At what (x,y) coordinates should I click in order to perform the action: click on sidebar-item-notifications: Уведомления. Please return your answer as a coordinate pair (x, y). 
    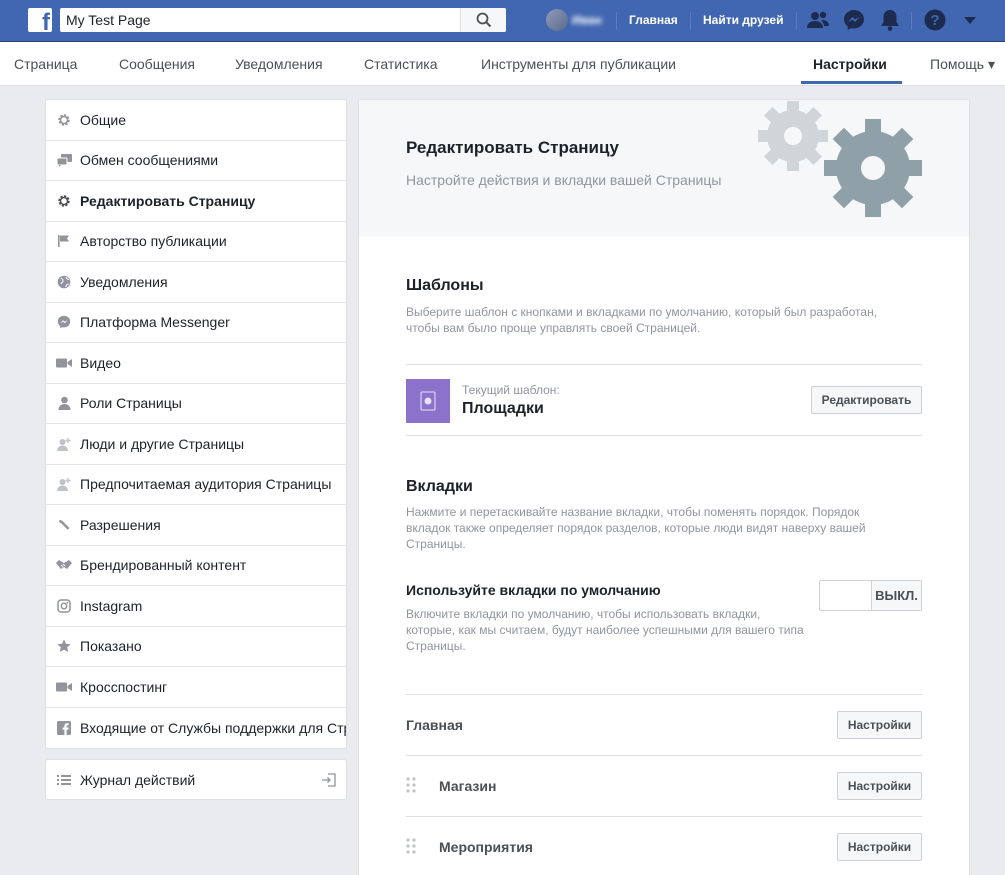
    Looking at the image, I should click on (196, 282).